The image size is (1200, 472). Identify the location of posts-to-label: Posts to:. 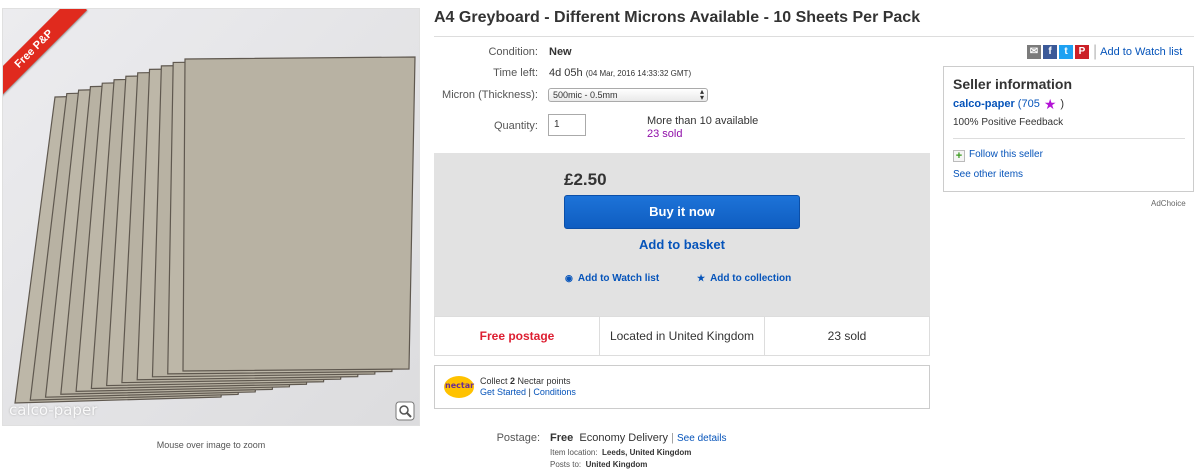
(566, 464).